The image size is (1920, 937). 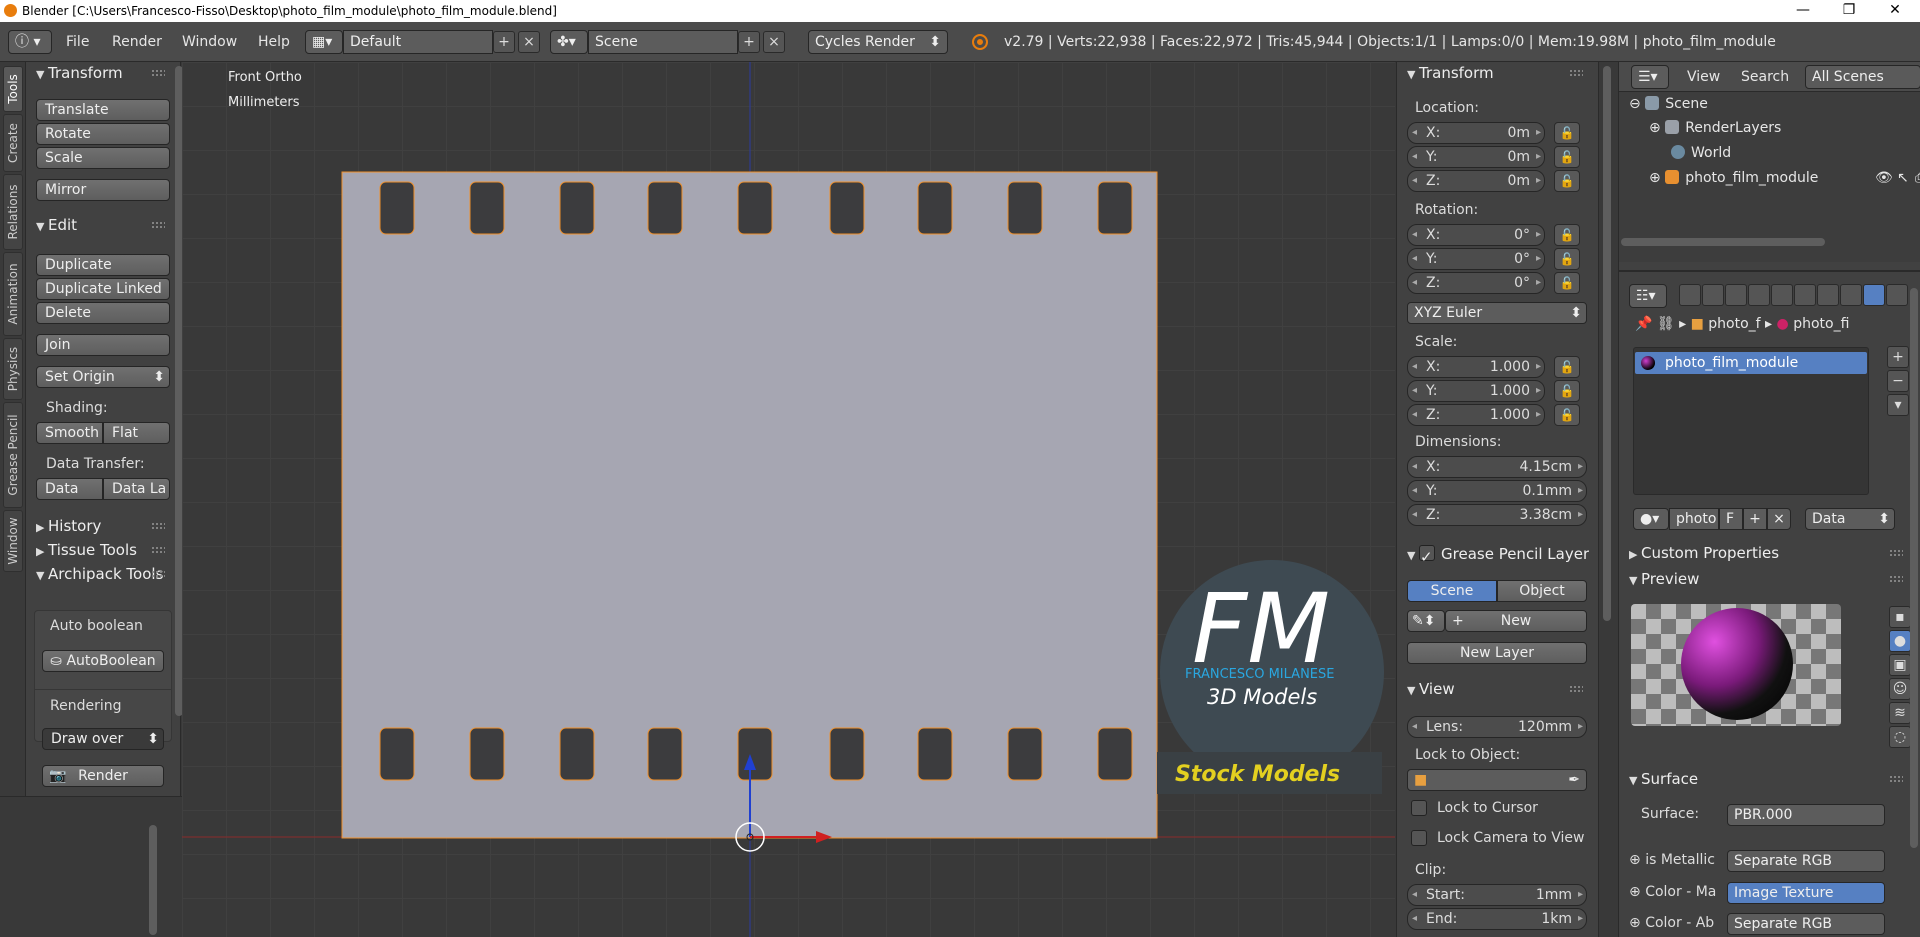 I want to click on render-button: 📷 Render, so click(x=103, y=776).